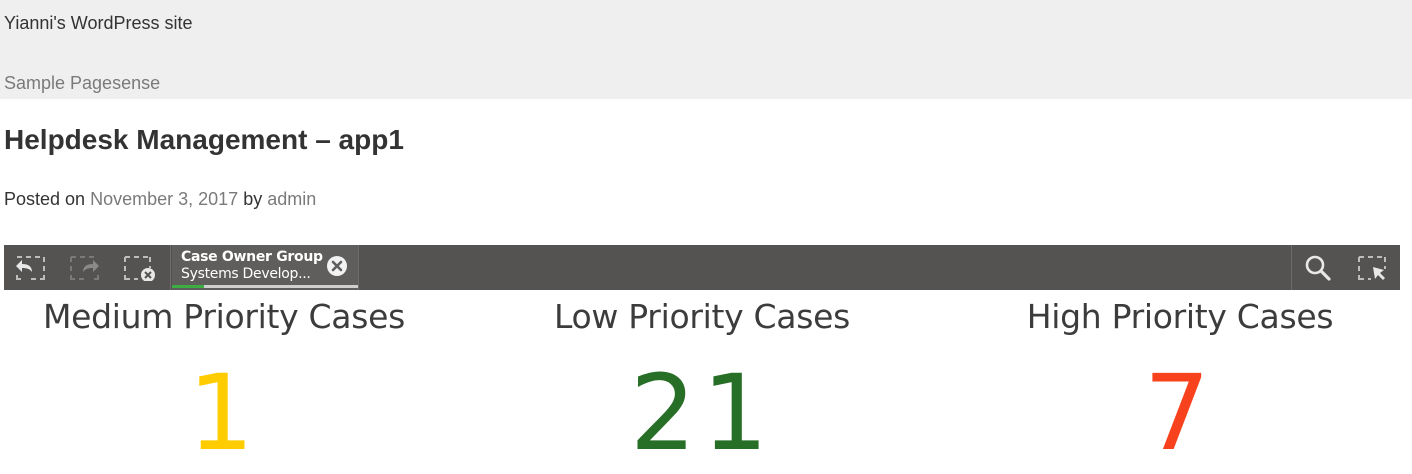 The image size is (1412, 474). I want to click on clear-selections-icon, so click(140, 268).